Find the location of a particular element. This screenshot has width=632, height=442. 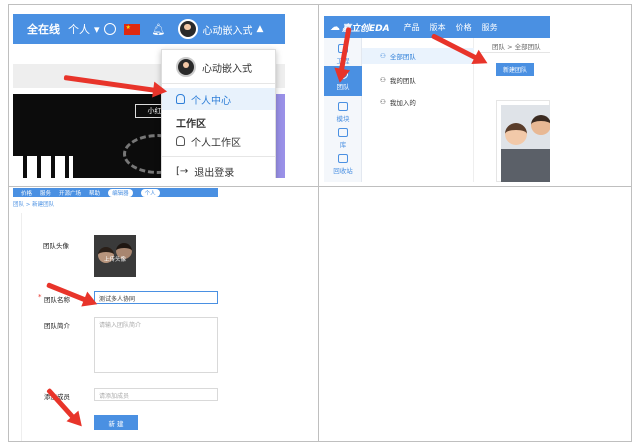

sidebar-item-label: 回收站 is located at coordinates (343, 171).